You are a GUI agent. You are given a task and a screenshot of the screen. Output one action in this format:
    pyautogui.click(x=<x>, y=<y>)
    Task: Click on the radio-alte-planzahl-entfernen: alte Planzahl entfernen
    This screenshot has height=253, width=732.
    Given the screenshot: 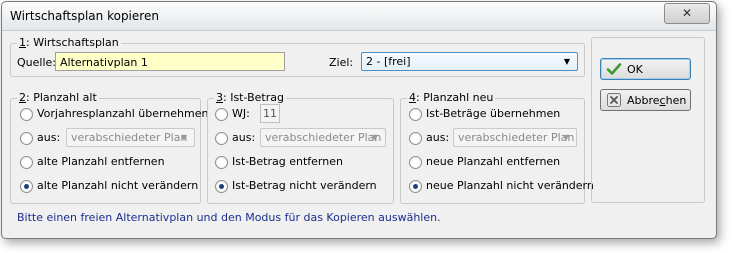 What is the action you would take?
    pyautogui.click(x=109, y=162)
    